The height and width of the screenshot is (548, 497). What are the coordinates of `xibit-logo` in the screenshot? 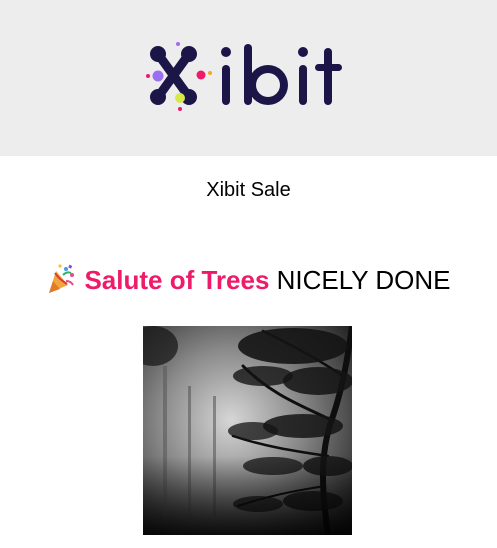 It's located at (248, 77).